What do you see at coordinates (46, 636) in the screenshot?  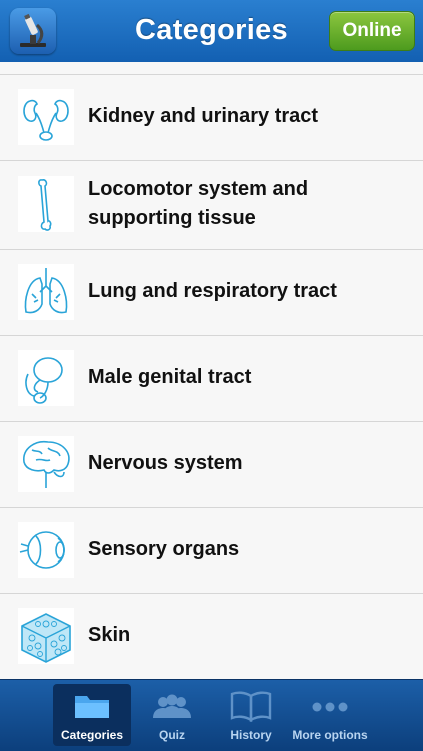 I see `skin-icon` at bounding box center [46, 636].